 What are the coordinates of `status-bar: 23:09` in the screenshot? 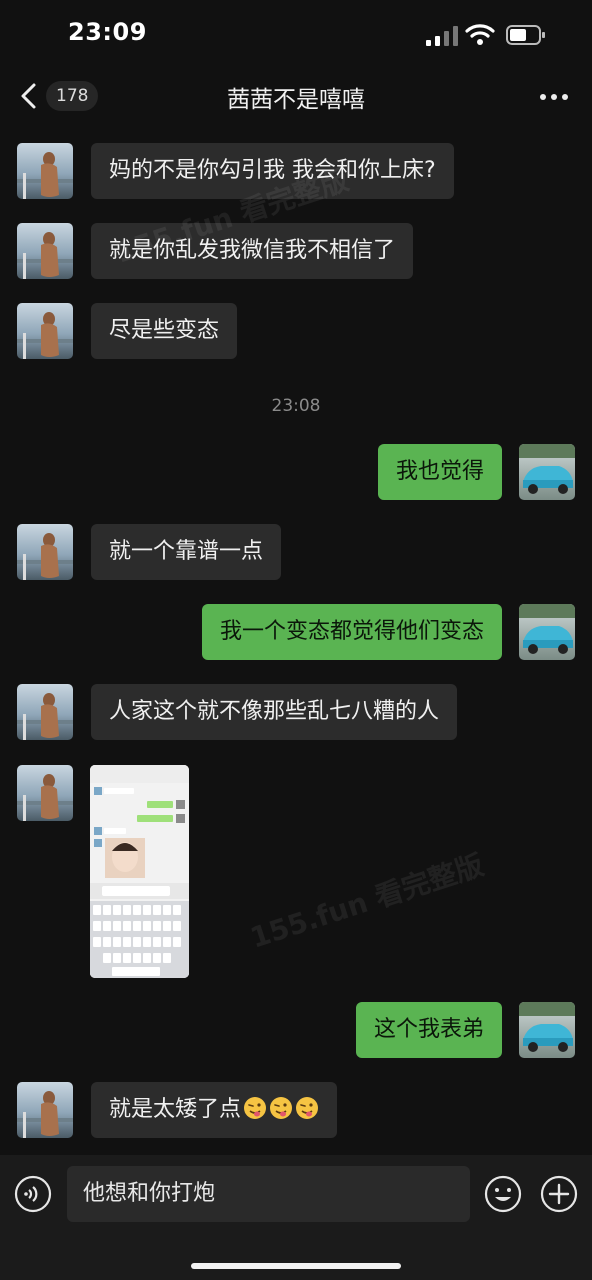 It's located at (296, 35).